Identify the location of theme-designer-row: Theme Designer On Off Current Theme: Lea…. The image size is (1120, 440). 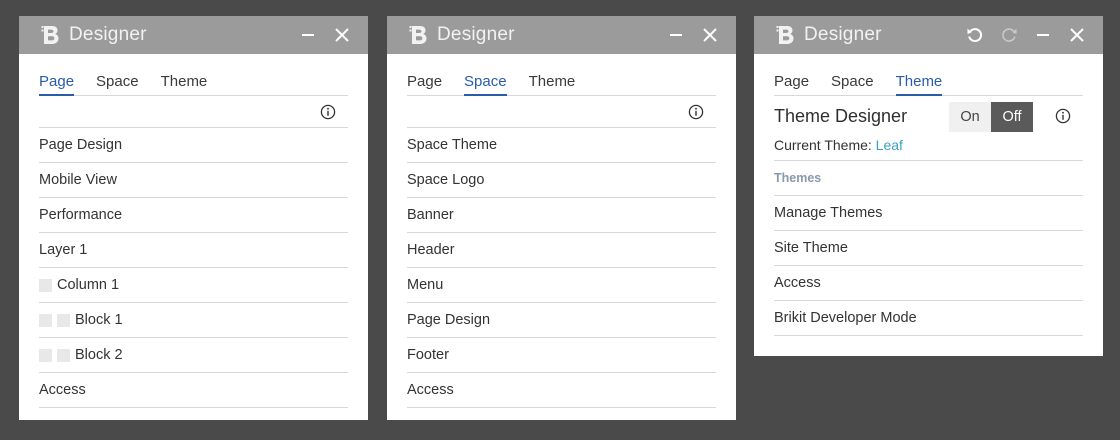
(928, 125).